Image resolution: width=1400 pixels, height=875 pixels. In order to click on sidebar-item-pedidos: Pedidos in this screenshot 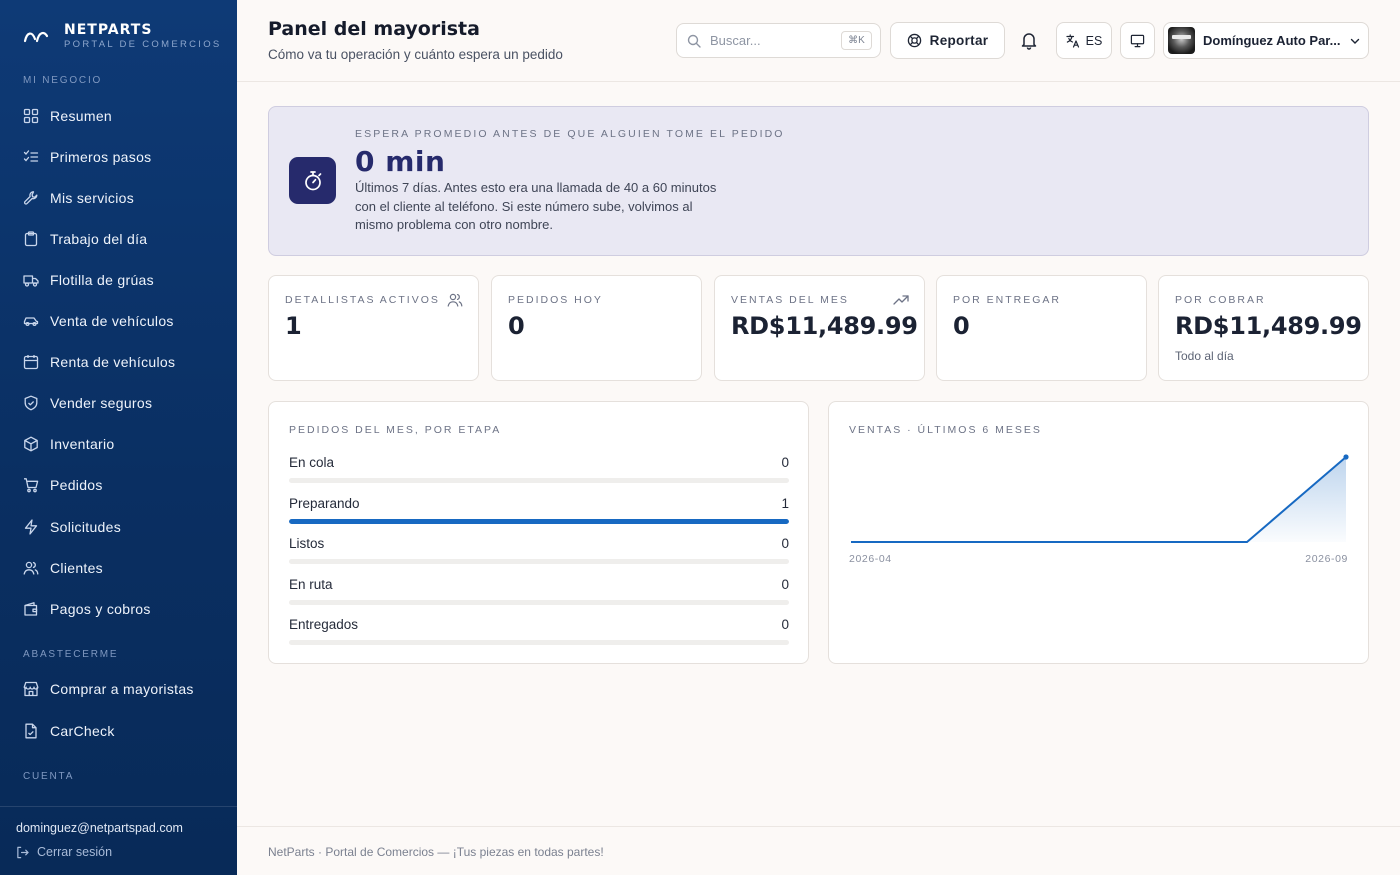, I will do `click(123, 485)`.